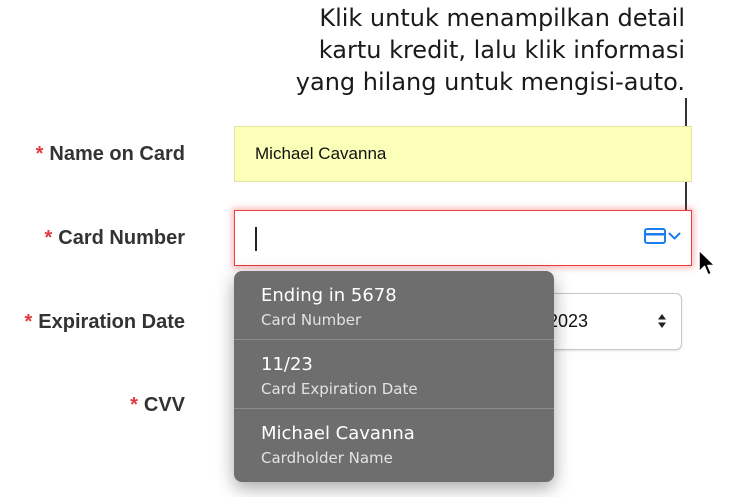 Image resolution: width=745 pixels, height=497 pixels. I want to click on autofill-item-title: 11/23, so click(287, 364).